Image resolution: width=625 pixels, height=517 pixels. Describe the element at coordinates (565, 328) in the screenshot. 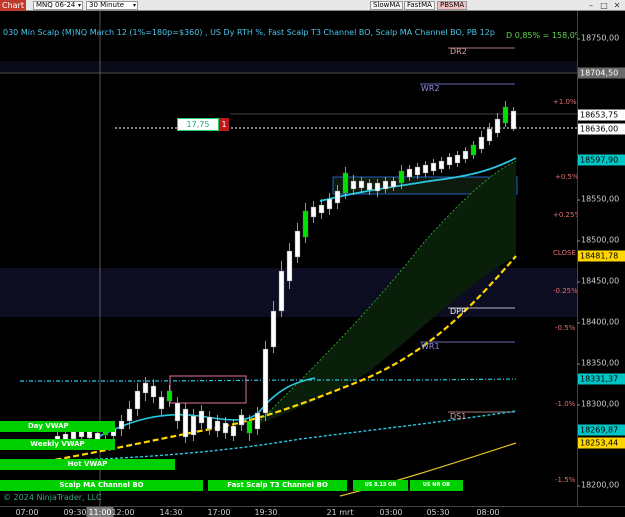

I see `pct-minus-05: -0.5%` at that location.